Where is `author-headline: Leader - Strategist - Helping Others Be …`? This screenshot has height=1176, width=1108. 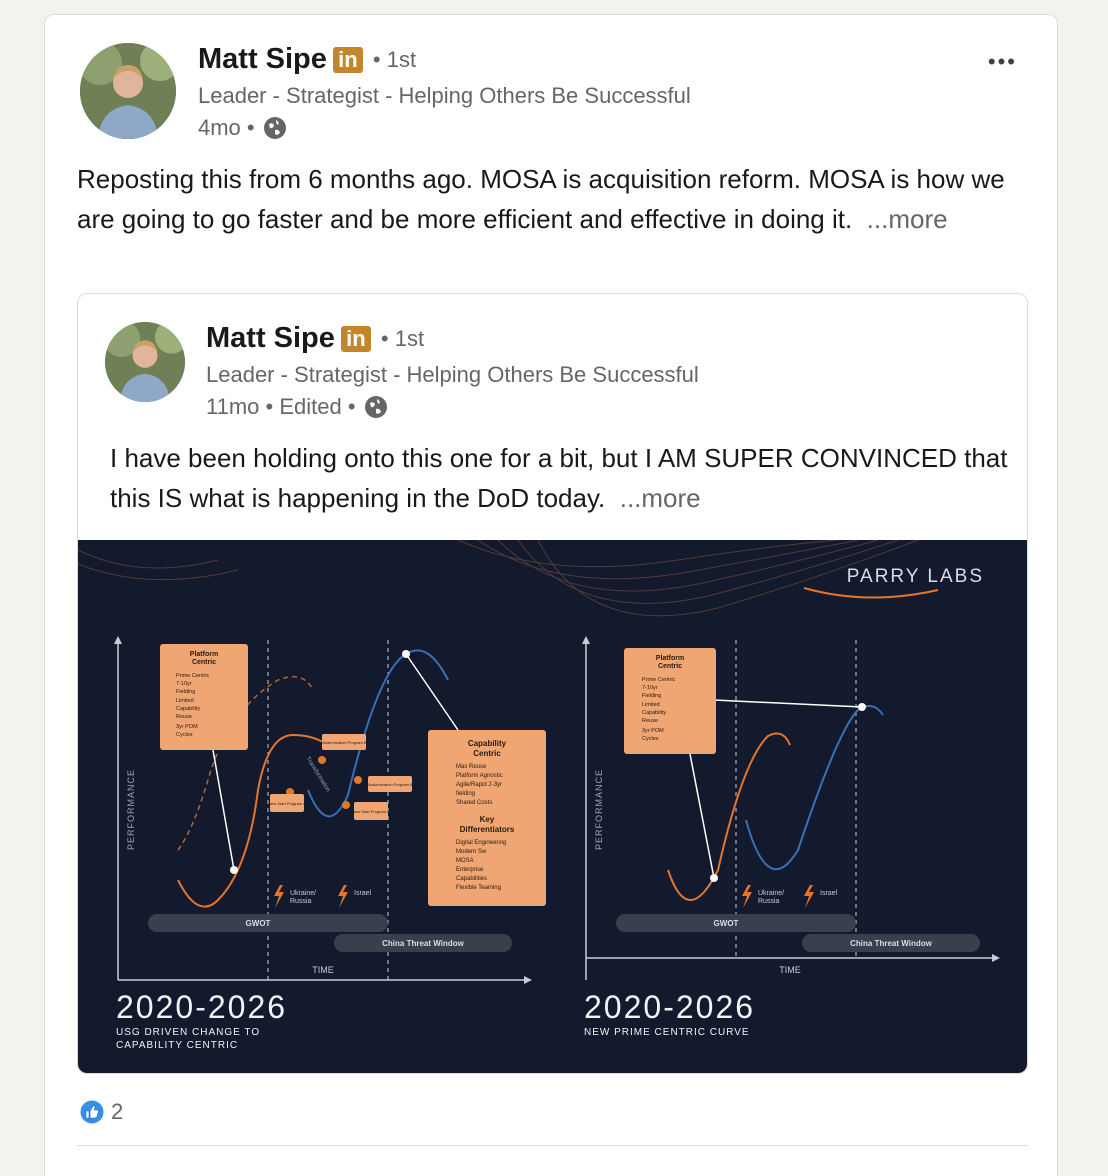
author-headline: Leader - Strategist - Helping Others Be … is located at coordinates (444, 95).